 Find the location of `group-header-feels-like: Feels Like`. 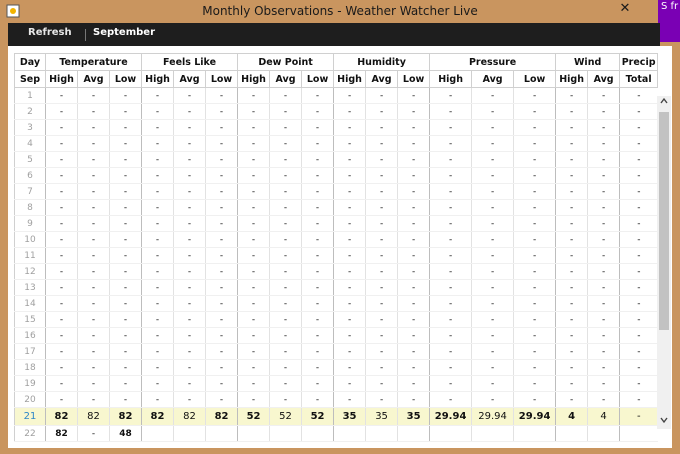

group-header-feels-like: Feels Like is located at coordinates (190, 62).